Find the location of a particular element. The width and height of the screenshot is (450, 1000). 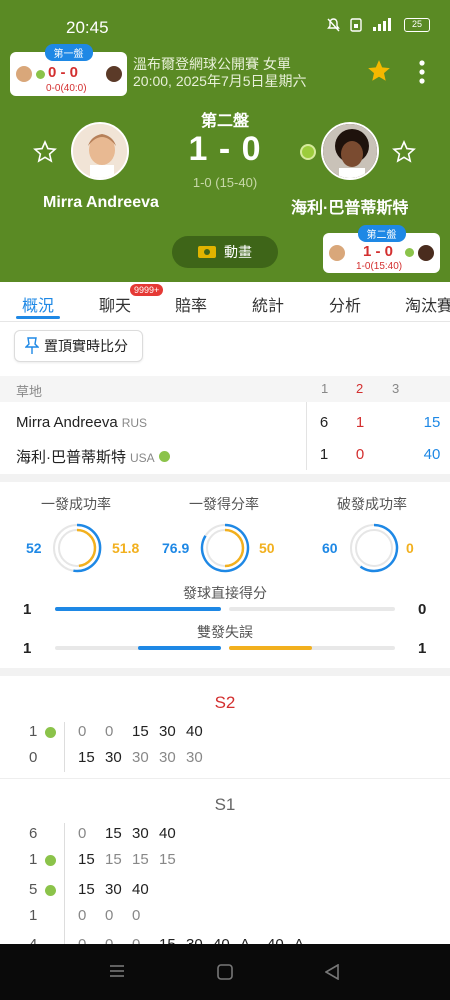

aces-bar-home-fill is located at coordinates (138, 609).